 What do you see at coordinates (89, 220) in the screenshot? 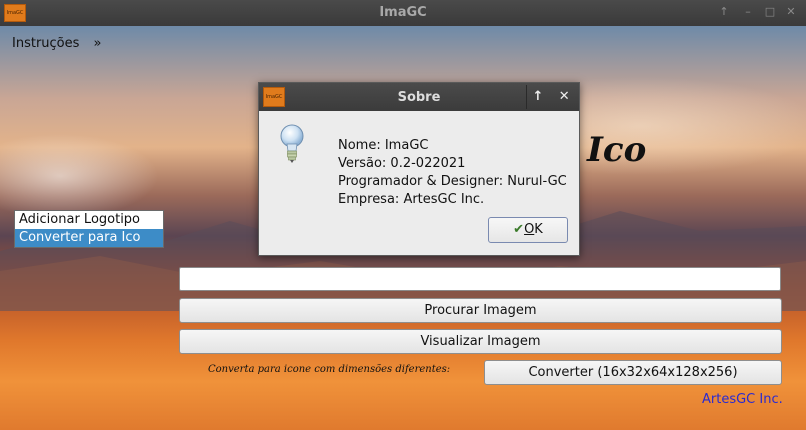
I see `list-item-add-logo: Adicionar Logotipo` at bounding box center [89, 220].